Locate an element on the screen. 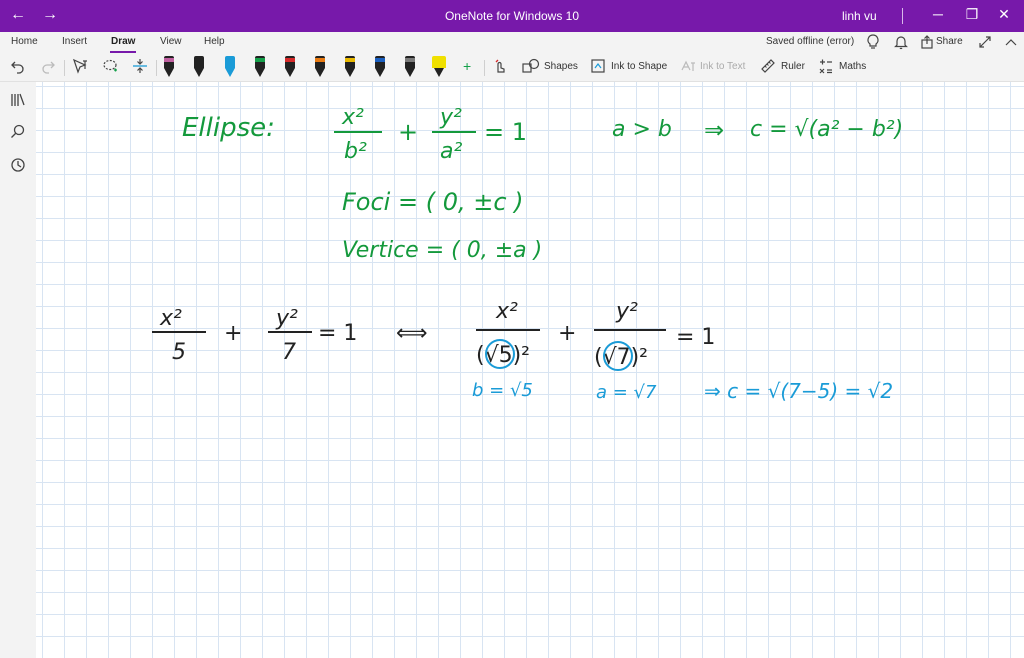 This screenshot has width=1024, height=658. svg-text: (√7)² is located at coordinates (621, 357).